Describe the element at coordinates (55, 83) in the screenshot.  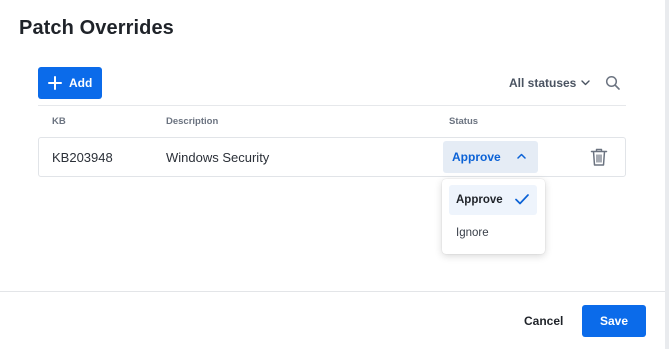
I see `plus-icon` at that location.